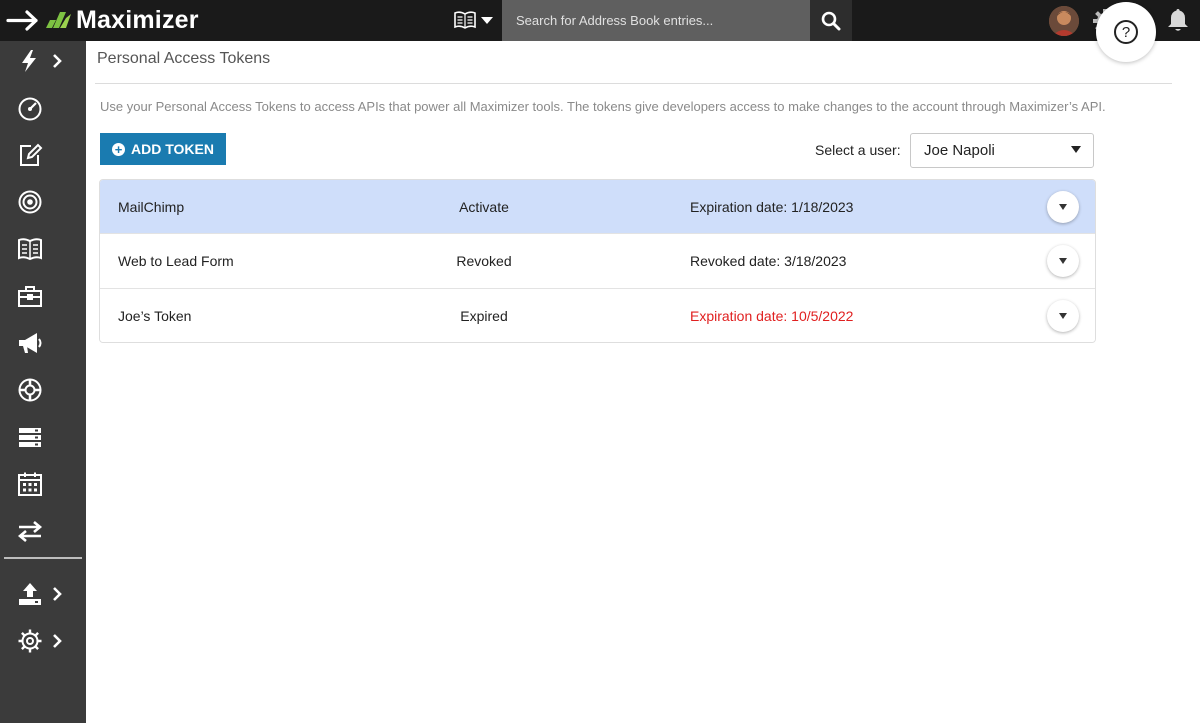 The image size is (1200, 723). I want to click on sidebar-item-import, so click(43, 594).